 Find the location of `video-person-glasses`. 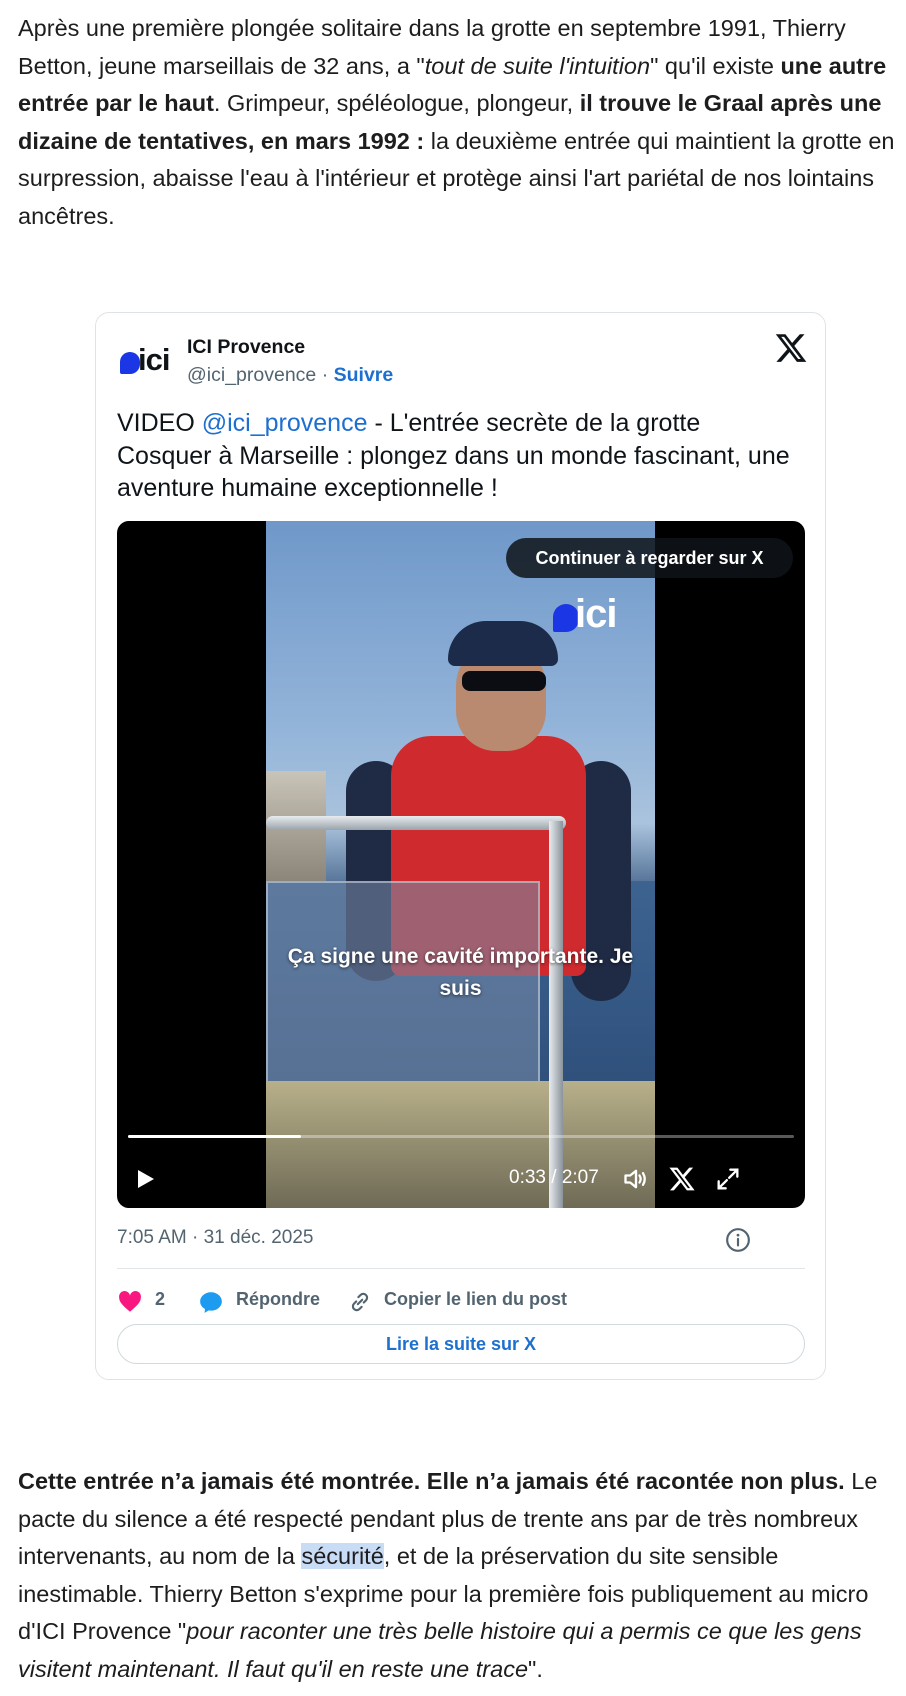

video-person-glasses is located at coordinates (504, 681).